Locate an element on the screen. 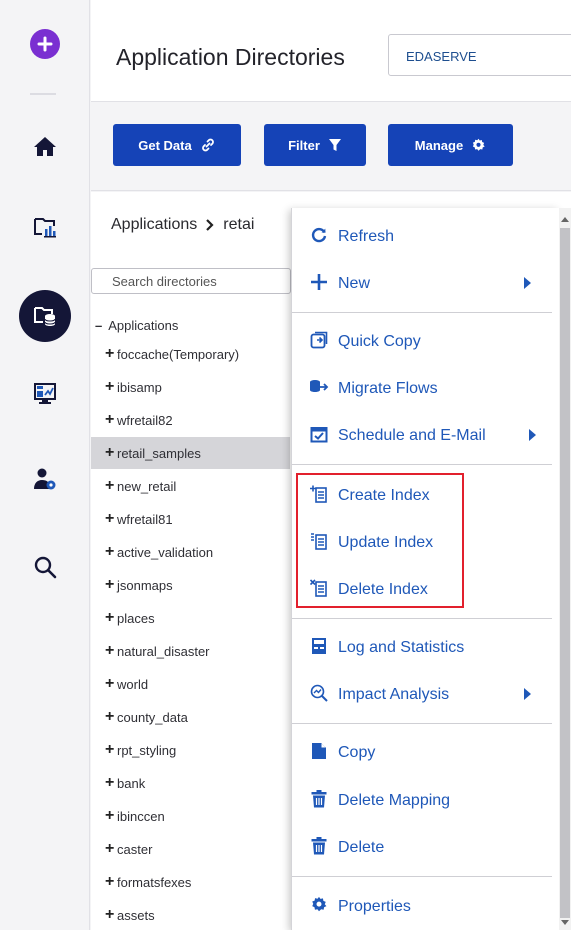 This screenshot has height=930, width=571. migrate-icon is located at coordinates (319, 387).